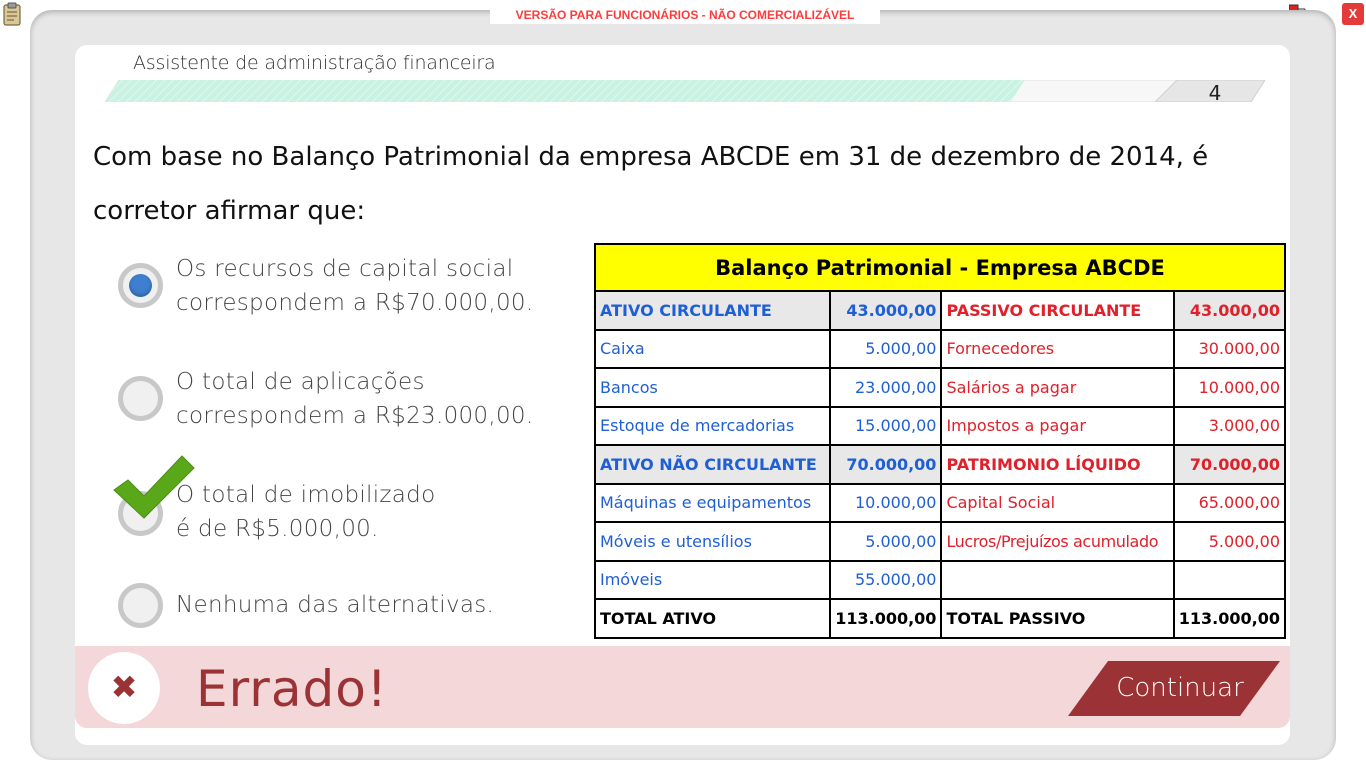 The height and width of the screenshot is (768, 1366). I want to click on option-line-1: Os recursos de capital social, so click(345, 269).